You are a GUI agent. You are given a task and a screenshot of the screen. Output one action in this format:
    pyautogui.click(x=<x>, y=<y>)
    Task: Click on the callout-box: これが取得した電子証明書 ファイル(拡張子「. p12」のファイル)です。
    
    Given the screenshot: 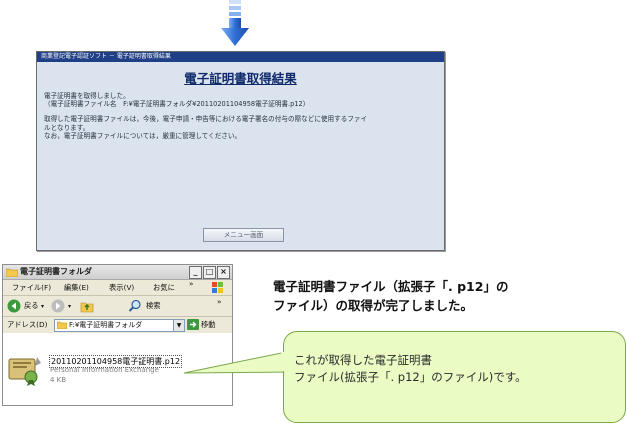 What is the action you would take?
    pyautogui.click(x=454, y=377)
    